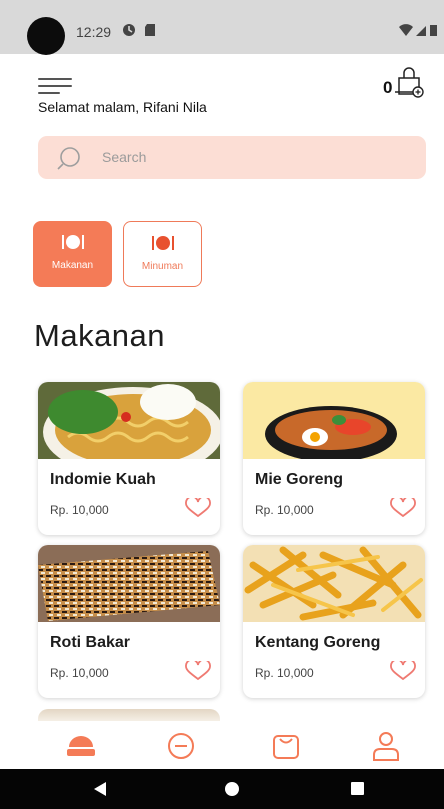 This screenshot has height=809, width=444. I want to click on profile-icon, so click(386, 746).